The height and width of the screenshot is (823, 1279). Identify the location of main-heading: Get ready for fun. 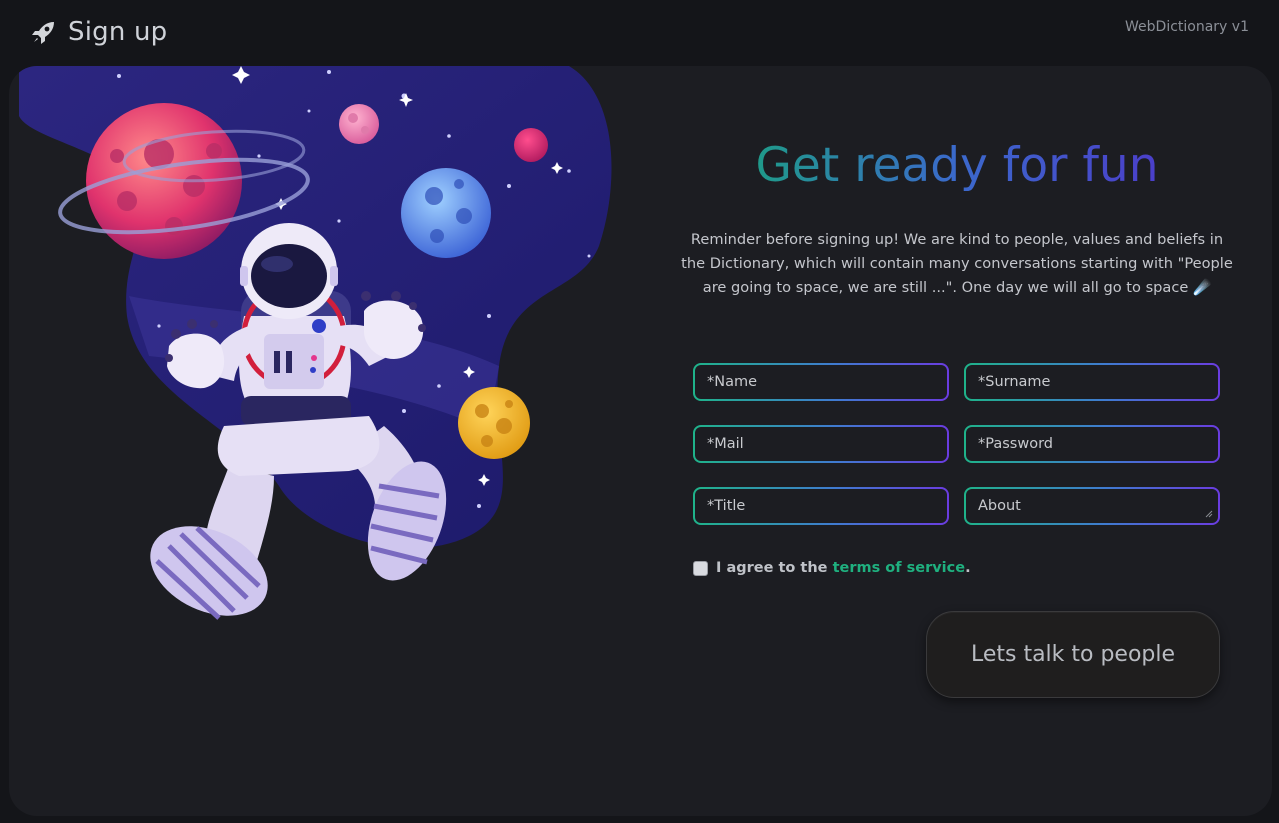
(957, 165).